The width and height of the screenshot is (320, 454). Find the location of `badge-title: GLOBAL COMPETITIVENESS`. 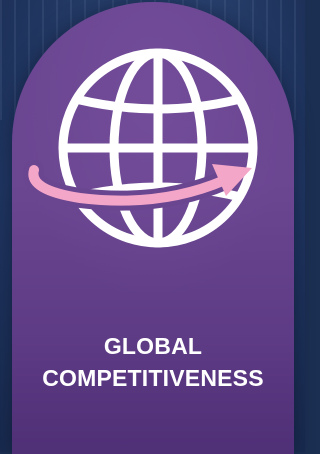

badge-title: GLOBAL COMPETITIVENESS is located at coordinates (153, 362).